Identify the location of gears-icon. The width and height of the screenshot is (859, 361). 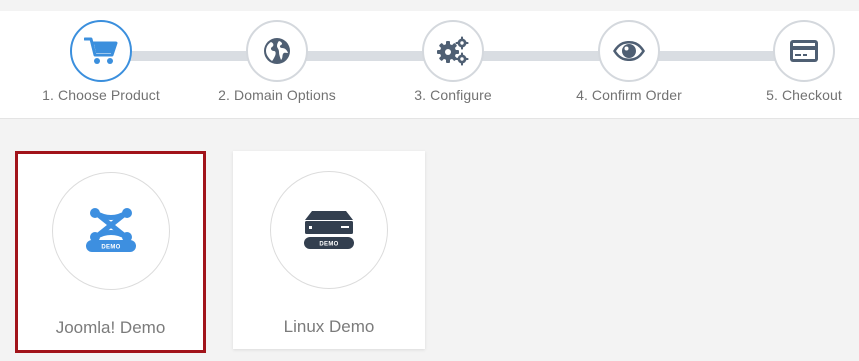
(453, 51).